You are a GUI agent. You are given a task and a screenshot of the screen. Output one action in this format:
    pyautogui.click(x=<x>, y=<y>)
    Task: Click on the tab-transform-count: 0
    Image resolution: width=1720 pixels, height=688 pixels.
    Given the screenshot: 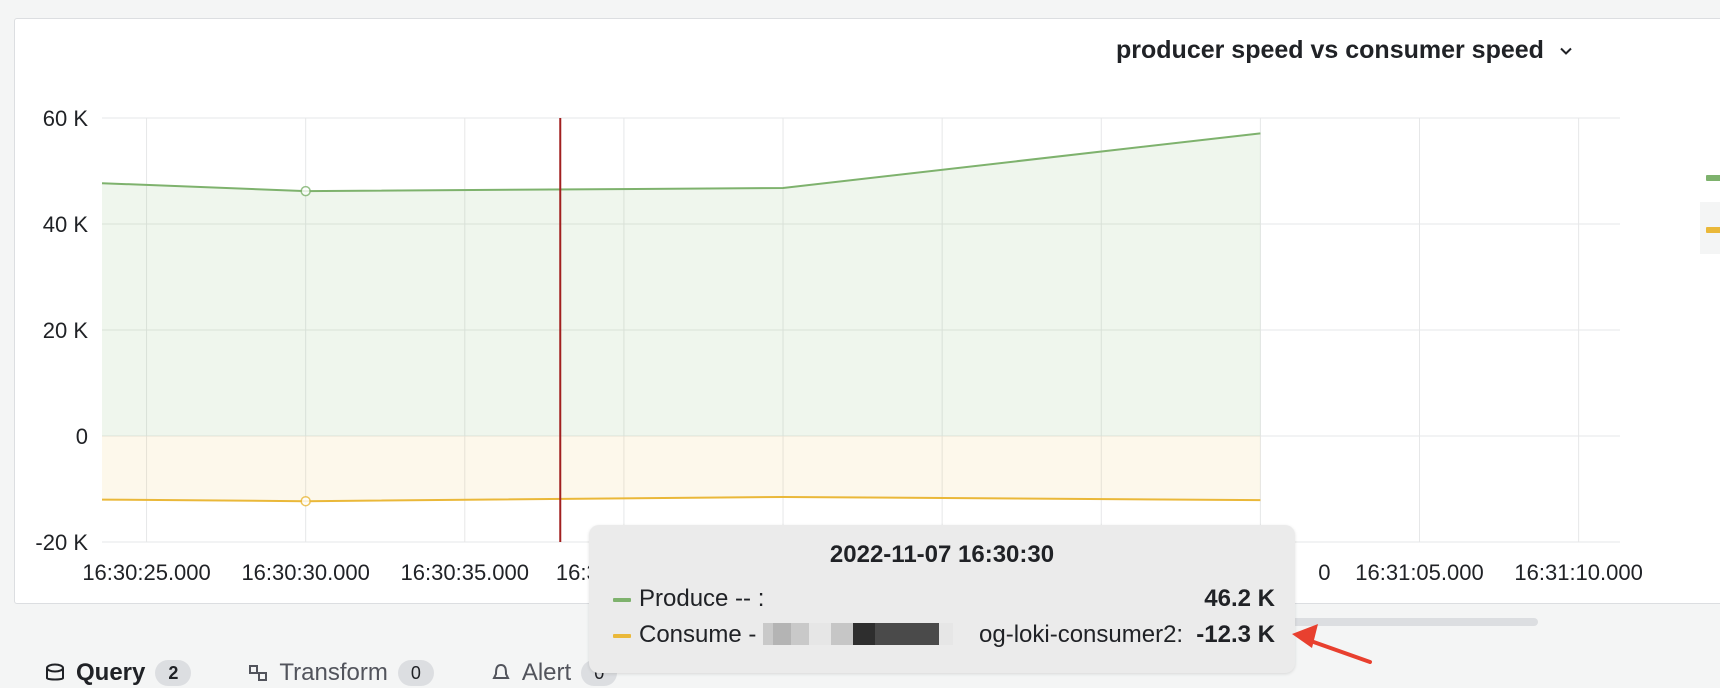 What is the action you would take?
    pyautogui.click(x=415, y=673)
    